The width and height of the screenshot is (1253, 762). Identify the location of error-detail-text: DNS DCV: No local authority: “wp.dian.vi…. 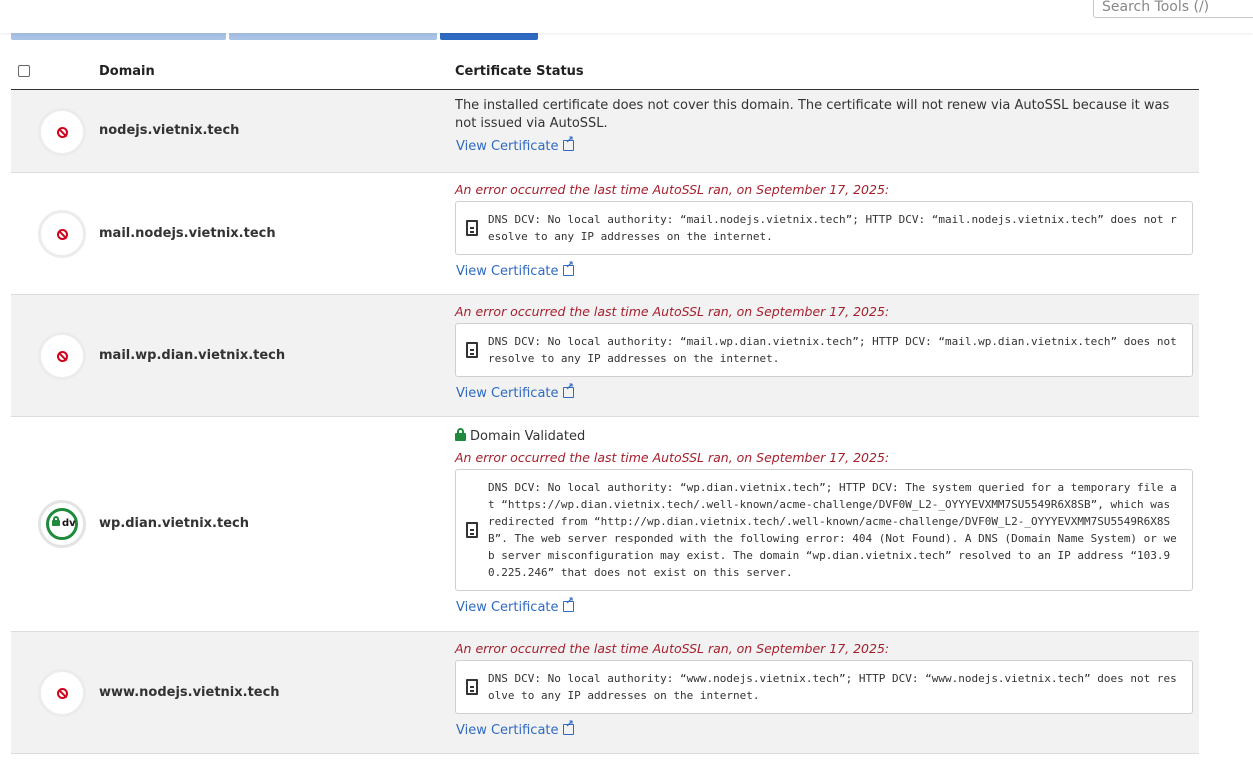
(832, 530).